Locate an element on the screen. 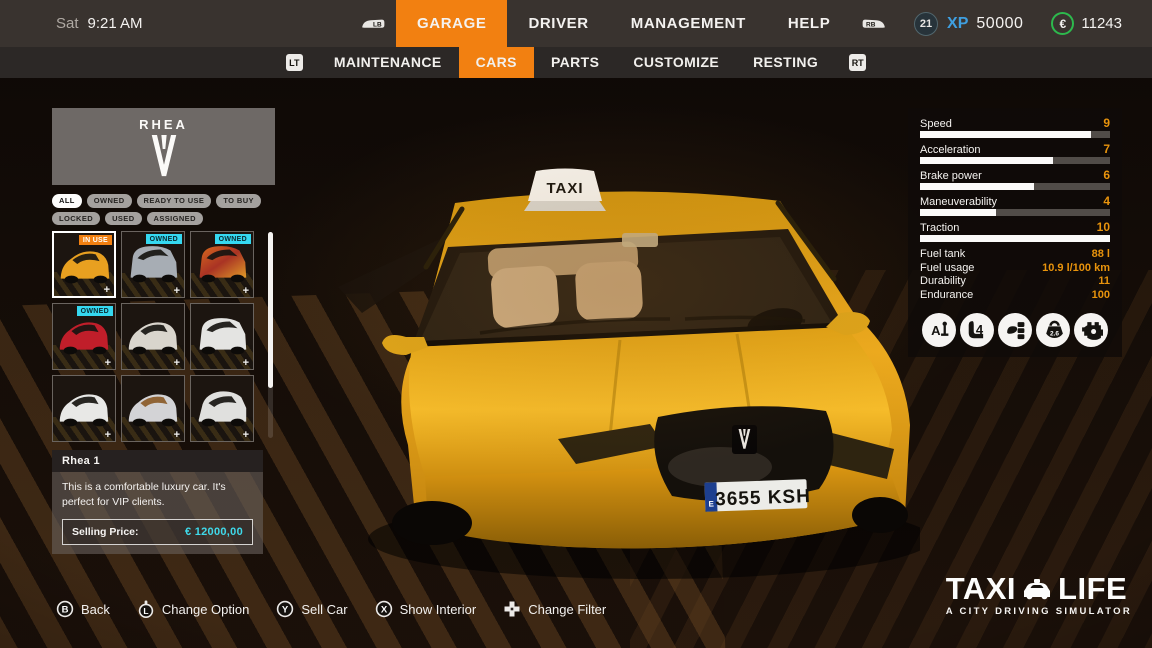 The image size is (1152, 648). license-plate: E 3655 KSH is located at coordinates (757, 495).